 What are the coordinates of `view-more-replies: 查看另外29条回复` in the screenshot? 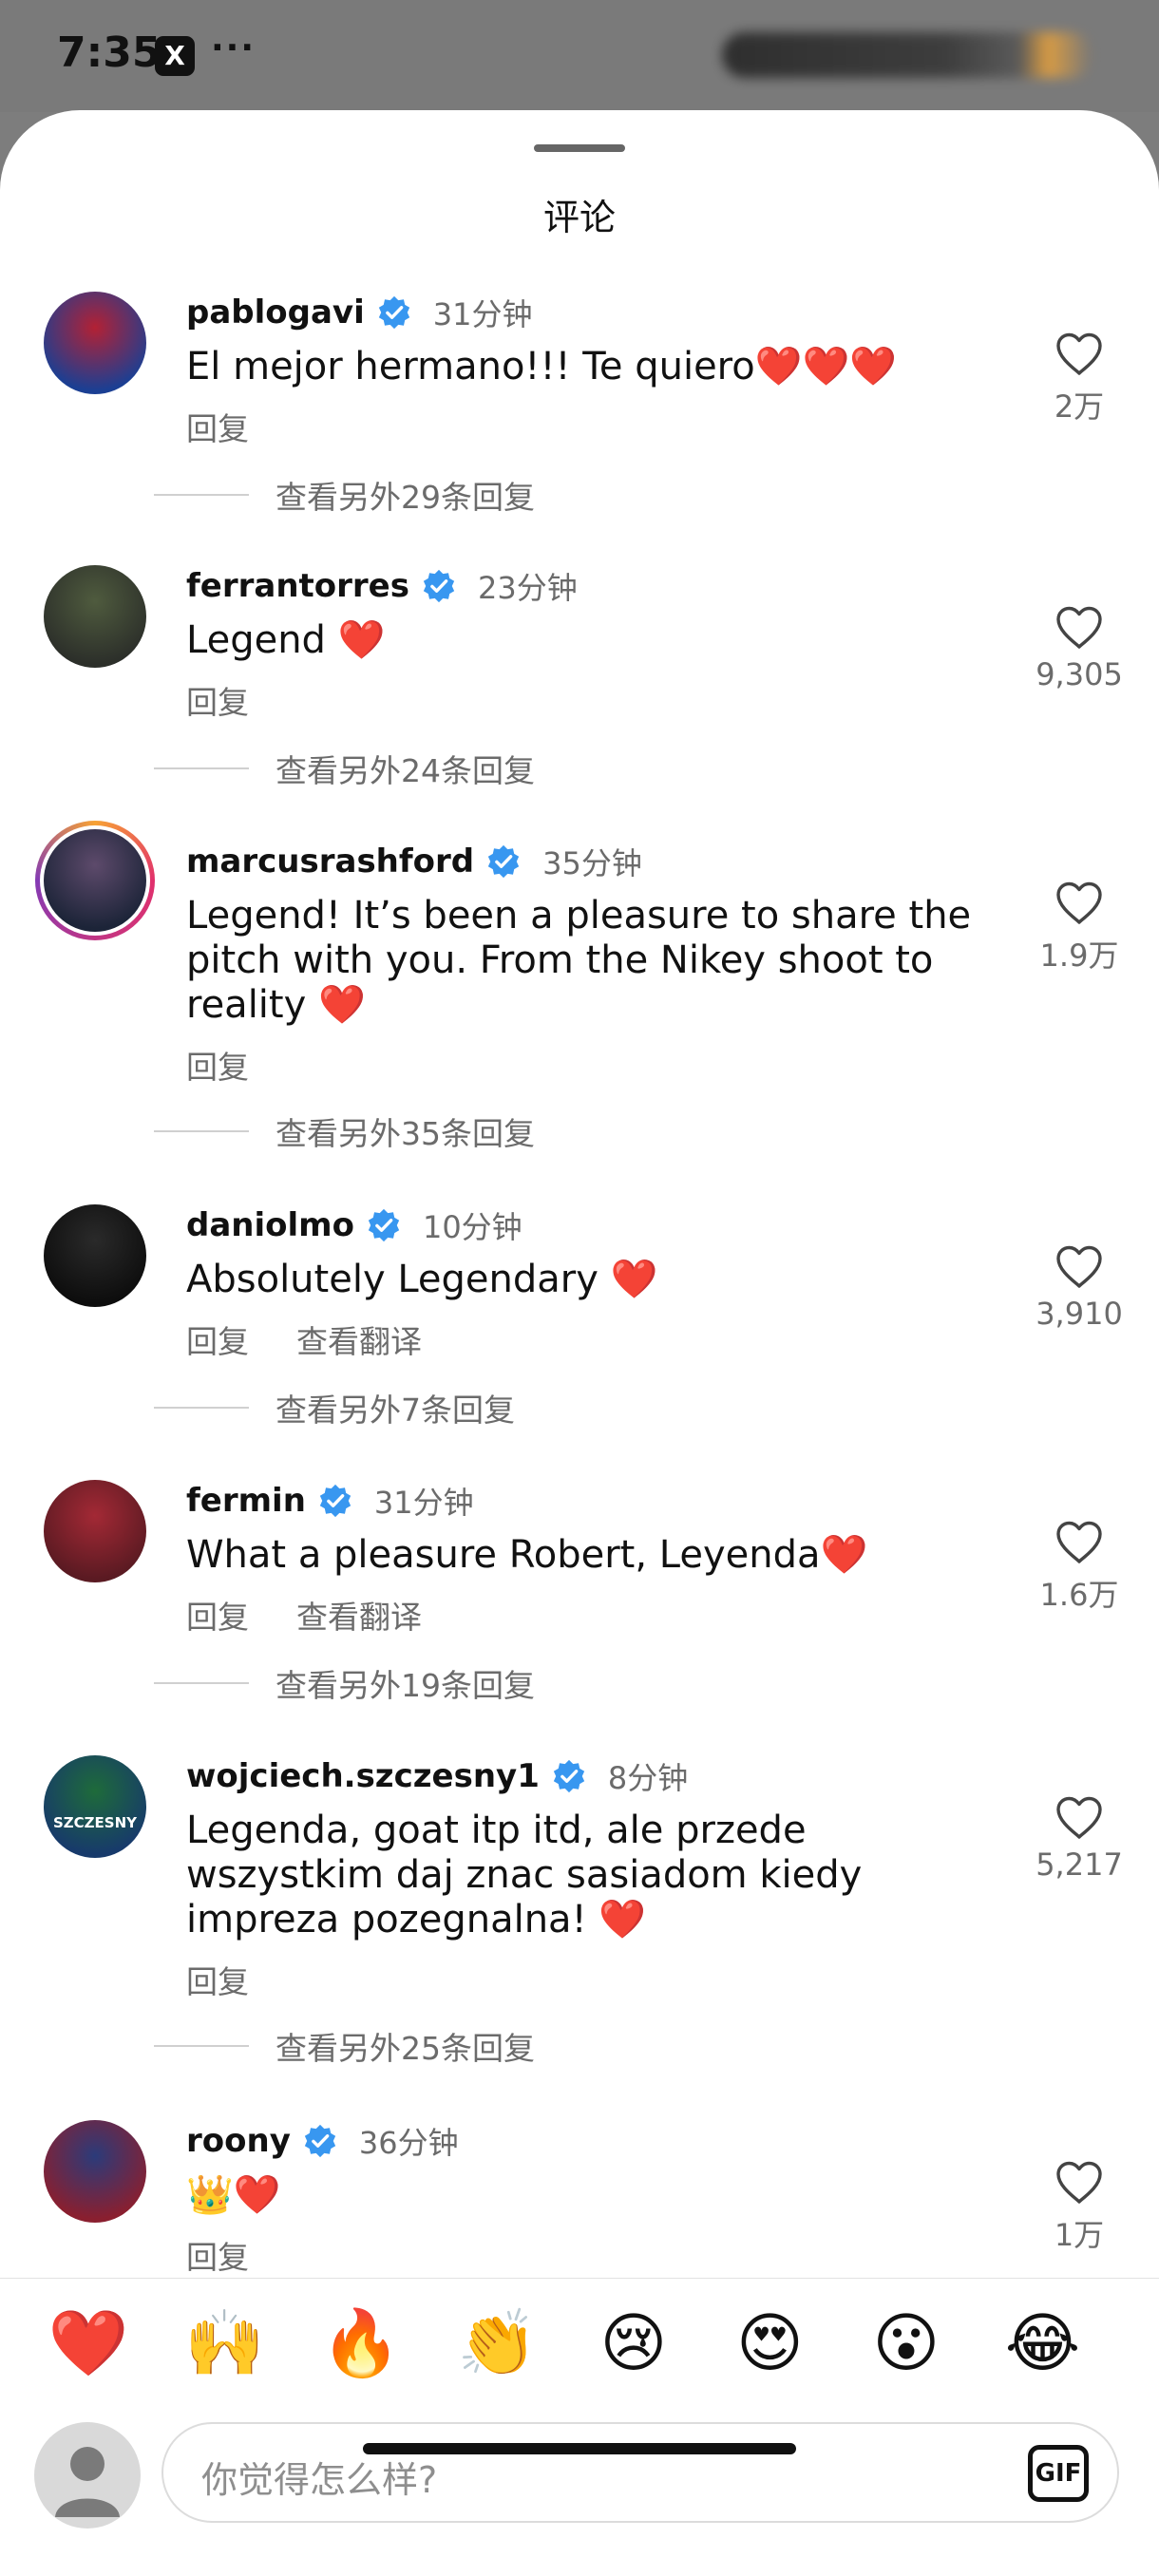 It's located at (344, 495).